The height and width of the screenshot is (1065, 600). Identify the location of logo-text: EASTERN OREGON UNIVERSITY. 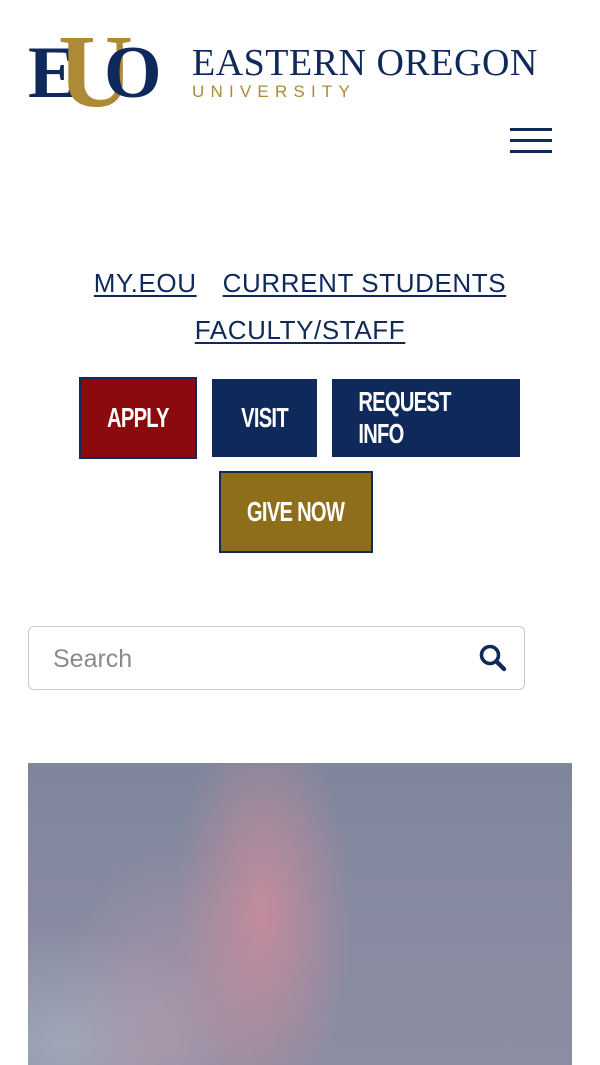
(365, 73).